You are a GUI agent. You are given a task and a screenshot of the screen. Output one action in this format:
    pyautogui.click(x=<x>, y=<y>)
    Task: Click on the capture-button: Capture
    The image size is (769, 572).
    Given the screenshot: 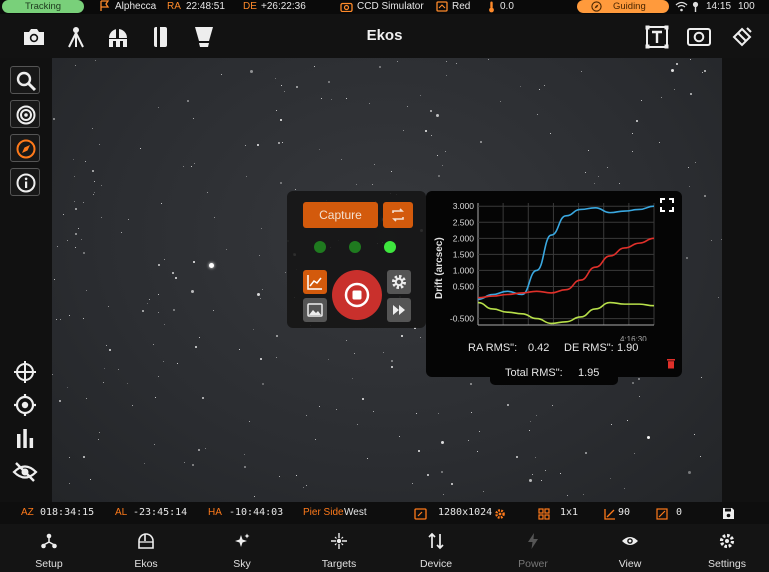 What is the action you would take?
    pyautogui.click(x=340, y=215)
    